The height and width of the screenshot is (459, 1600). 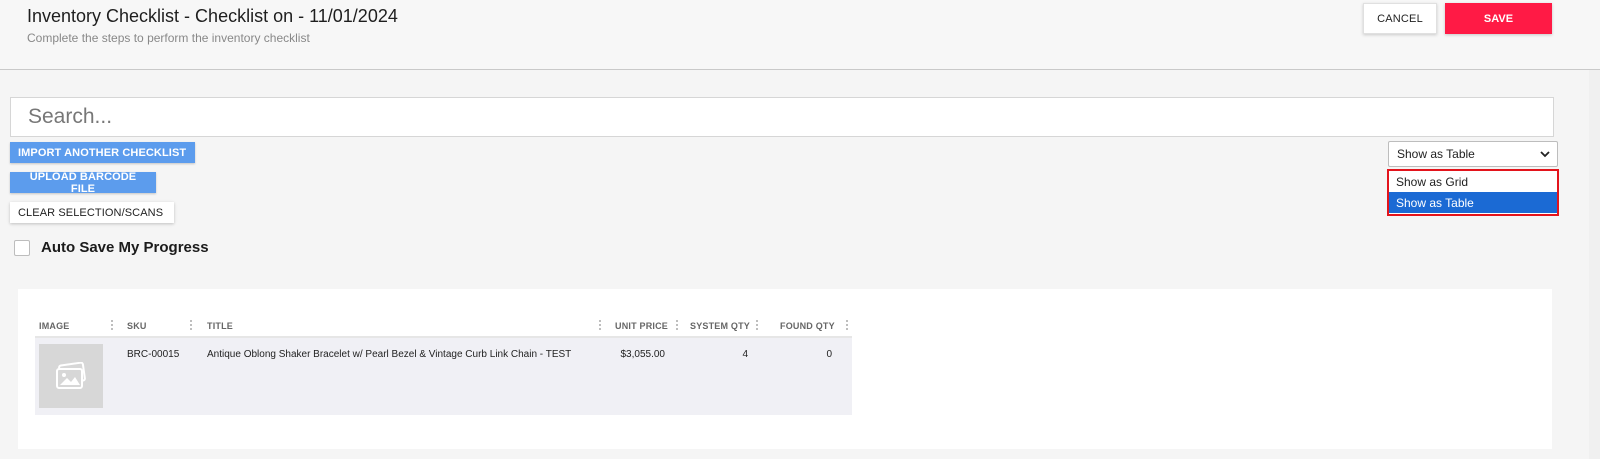 I want to click on product-image, so click(x=71, y=376).